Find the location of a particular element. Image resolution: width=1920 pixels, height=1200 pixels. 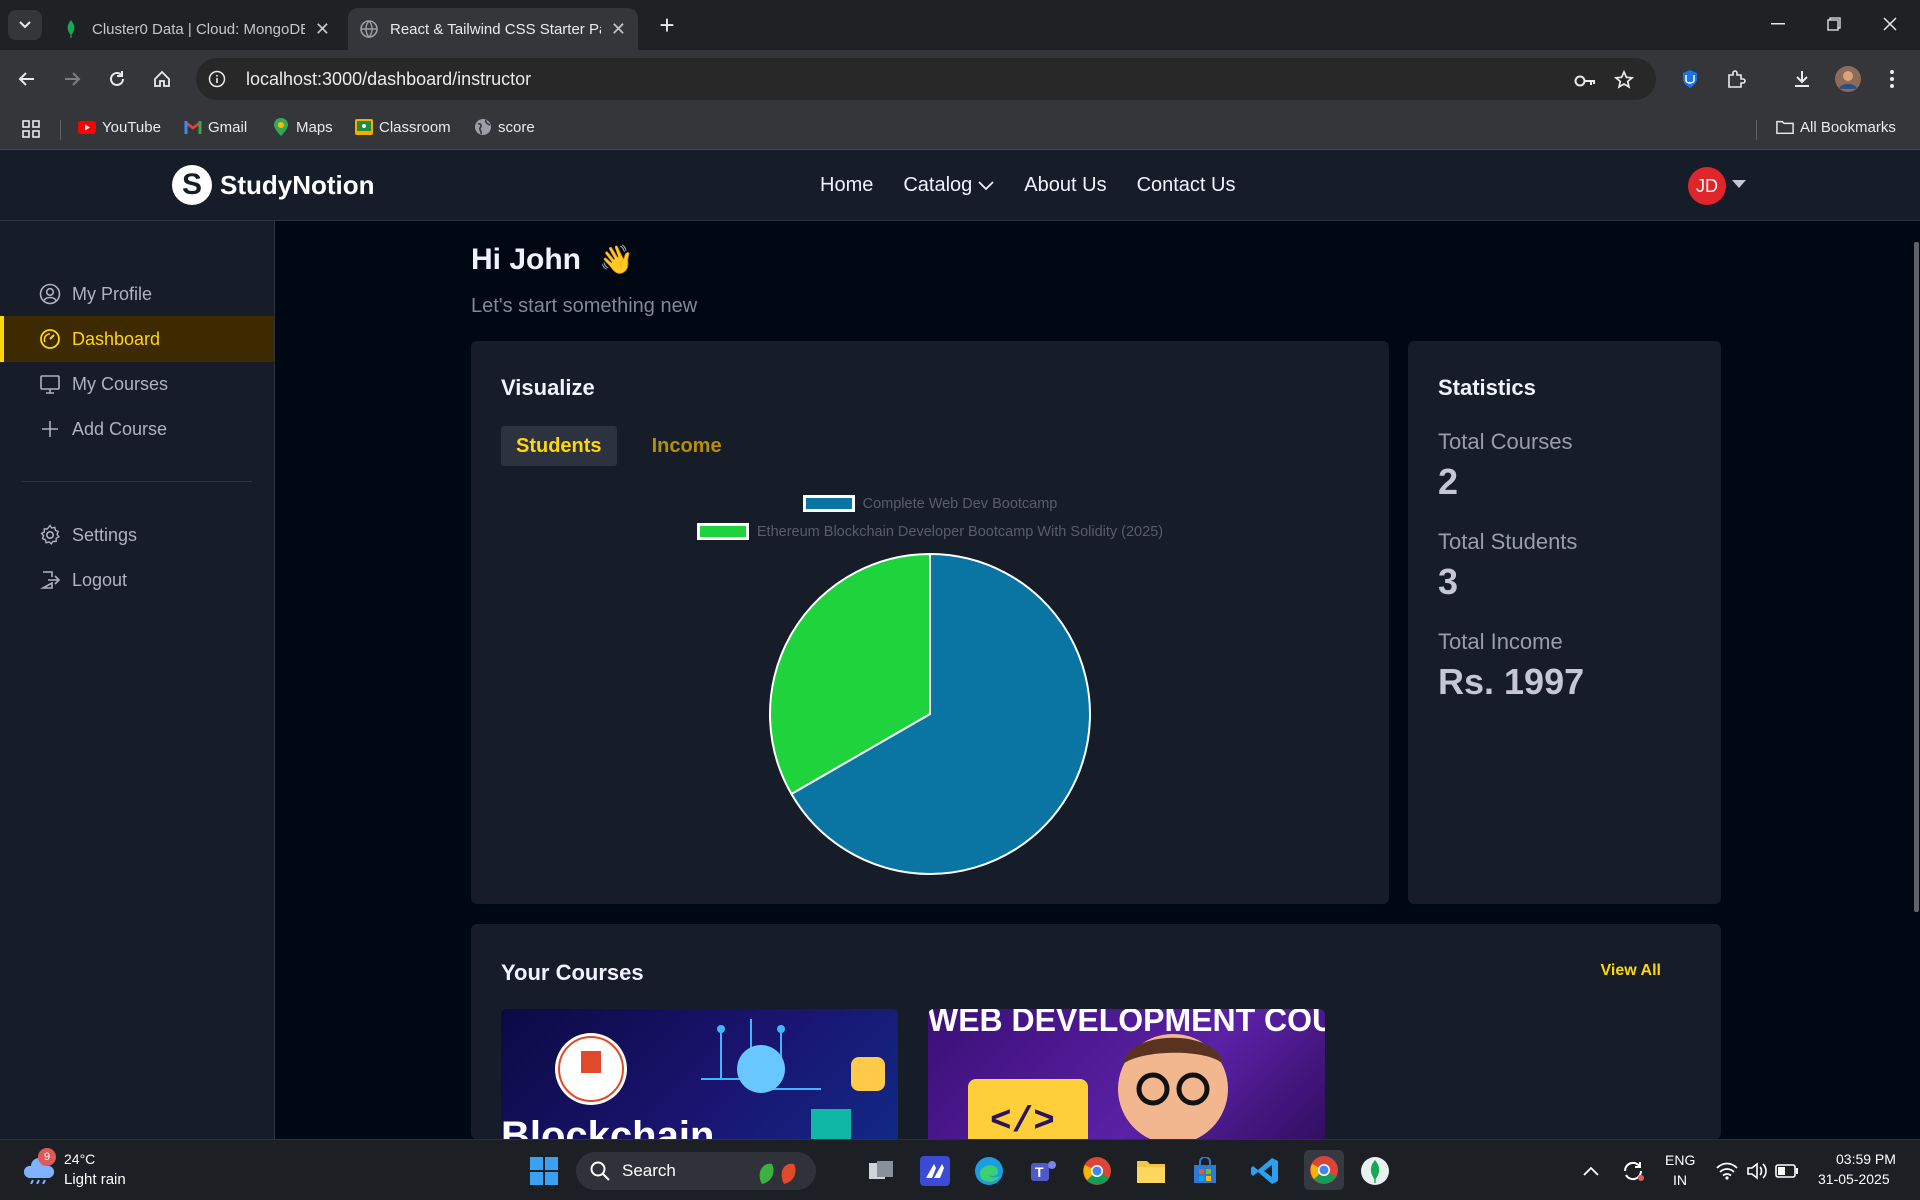

classroom-icon is located at coordinates (364, 127).